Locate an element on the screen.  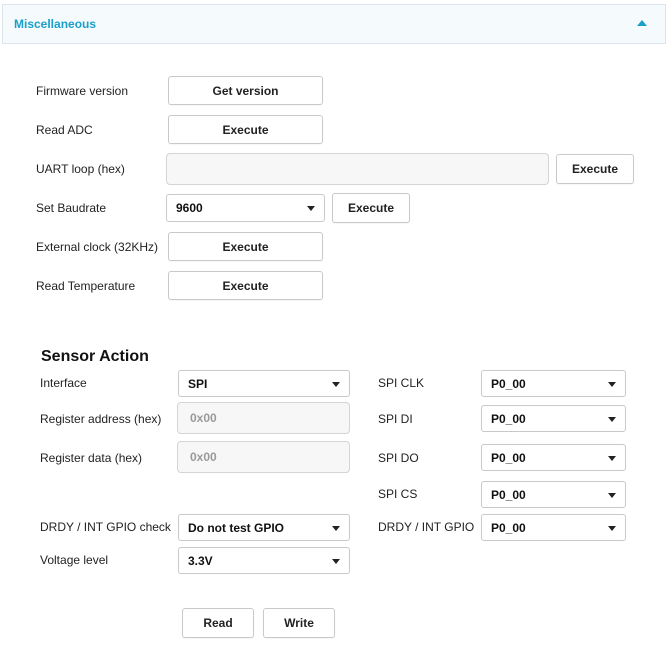
spi-di-value: P0_00 is located at coordinates (508, 418).